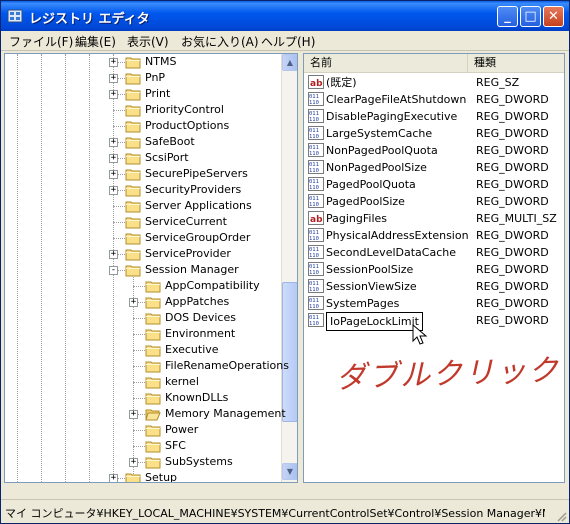 The height and width of the screenshot is (524, 570). What do you see at coordinates (220, 41) in the screenshot?
I see `menu-favorites: お気に入り(A)` at bounding box center [220, 41].